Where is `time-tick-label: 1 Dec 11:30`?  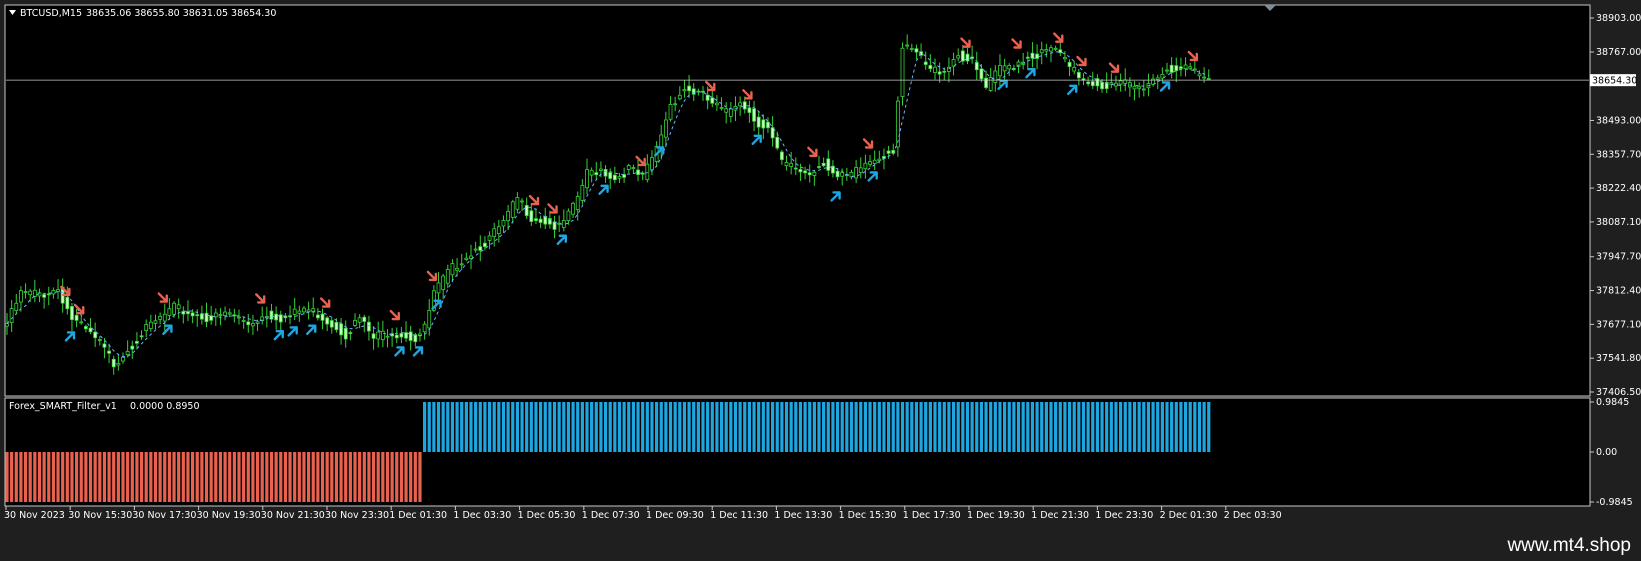 time-tick-label: 1 Dec 11:30 is located at coordinates (739, 515).